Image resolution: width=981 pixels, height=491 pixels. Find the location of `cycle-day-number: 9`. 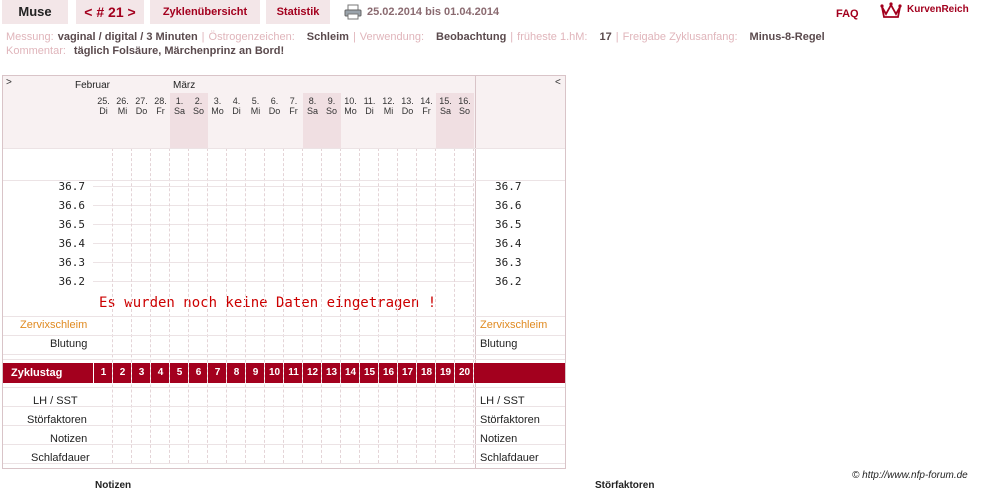

cycle-day-number: 9 is located at coordinates (255, 372).